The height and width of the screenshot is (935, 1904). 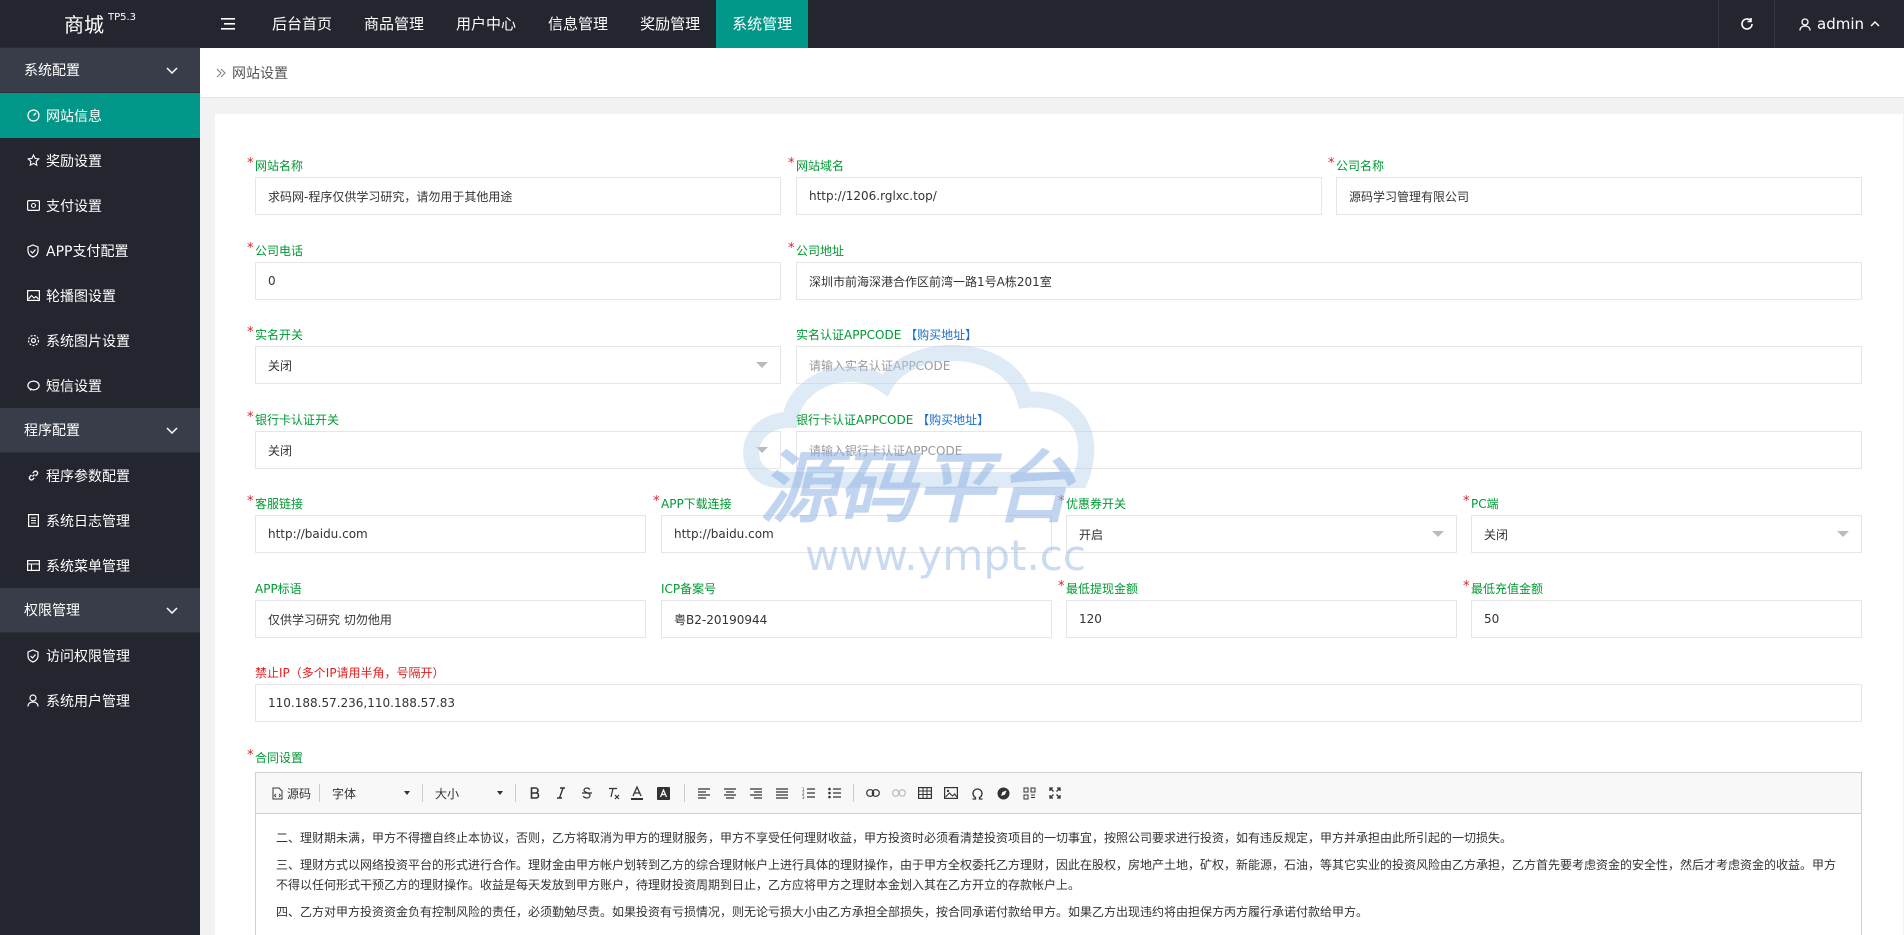 What do you see at coordinates (665, 793) in the screenshot?
I see `background-color-button` at bounding box center [665, 793].